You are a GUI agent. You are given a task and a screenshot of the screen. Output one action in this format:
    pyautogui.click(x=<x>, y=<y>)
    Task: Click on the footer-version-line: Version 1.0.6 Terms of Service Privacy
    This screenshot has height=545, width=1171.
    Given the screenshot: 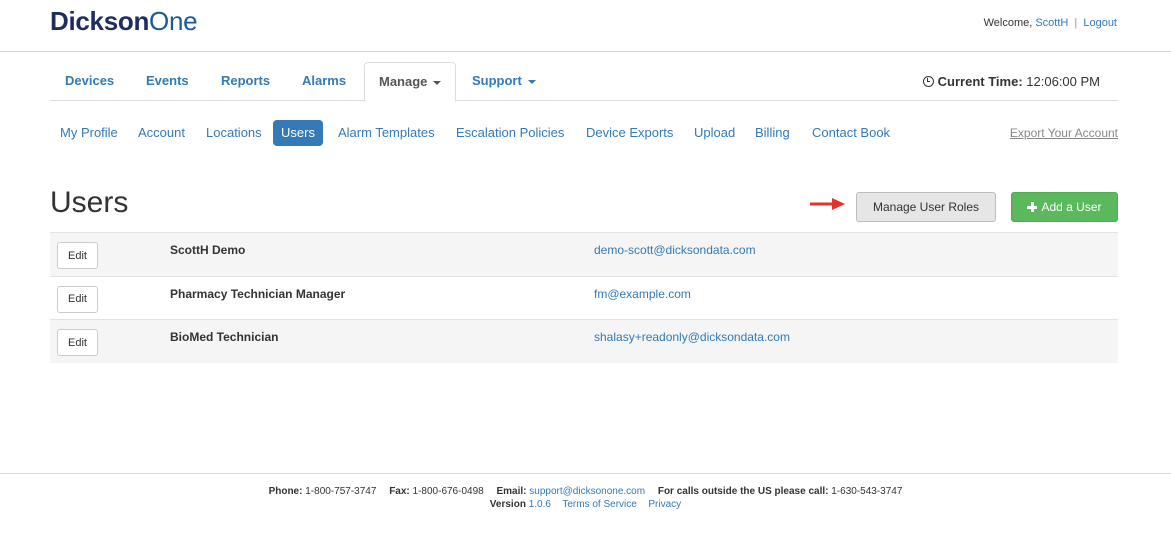 What is the action you would take?
    pyautogui.click(x=585, y=504)
    